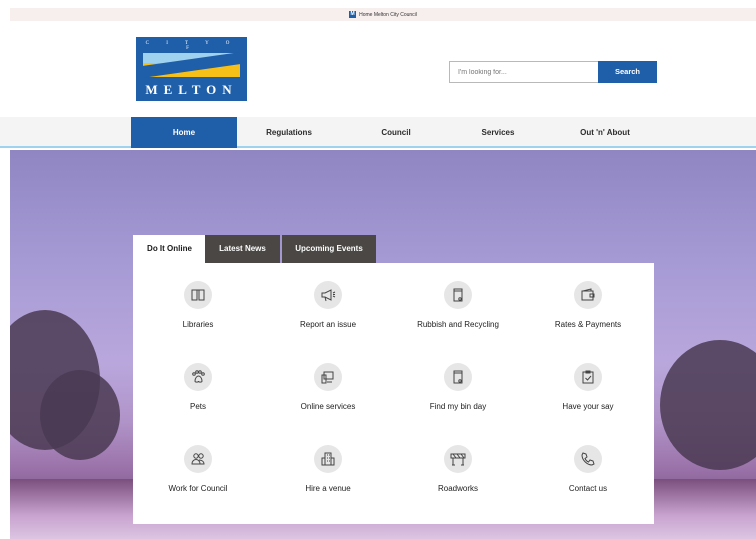 The height and width of the screenshot is (539, 756). What do you see at coordinates (353, 14) in the screenshot?
I see `favicon-icon: M` at bounding box center [353, 14].